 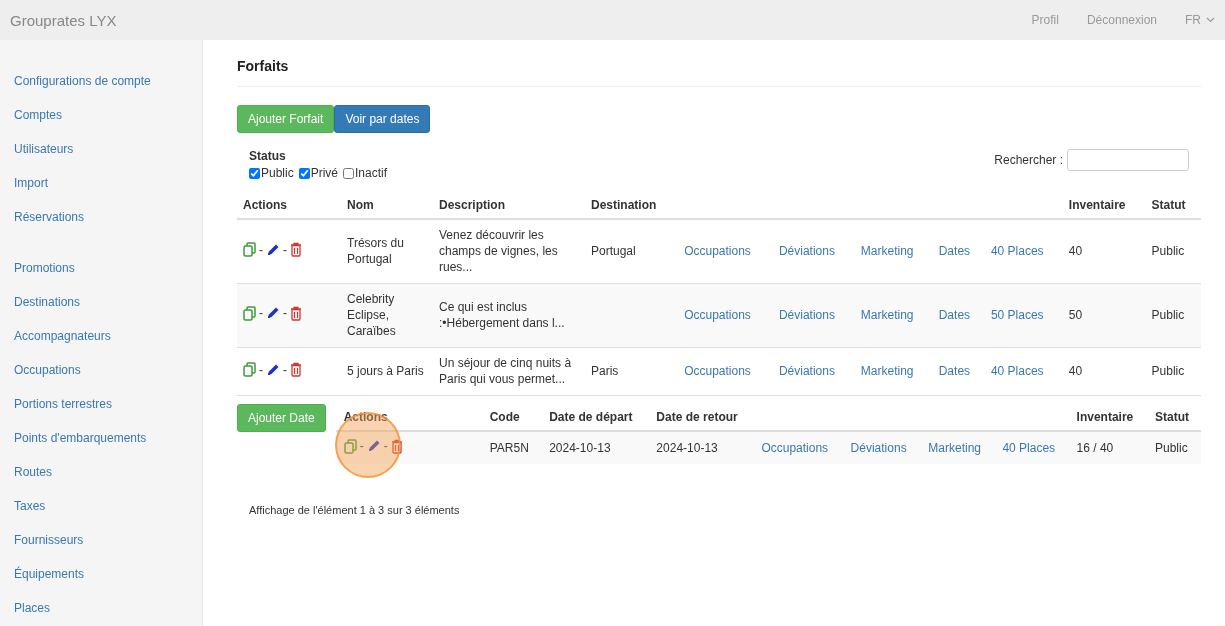 What do you see at coordinates (632, 205) in the screenshot?
I see `column-header: Destination` at bounding box center [632, 205].